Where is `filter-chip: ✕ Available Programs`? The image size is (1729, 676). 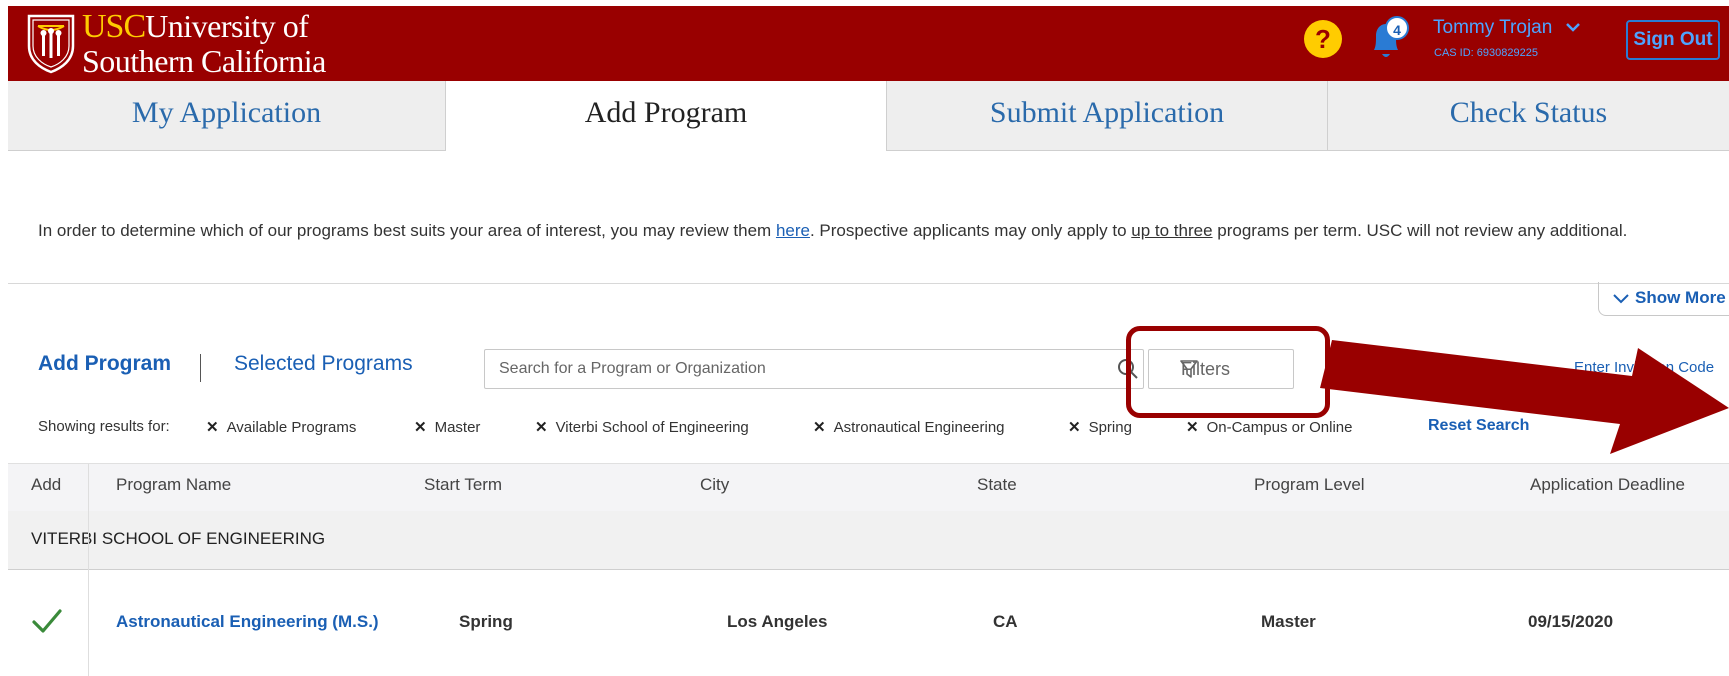
filter-chip: ✕ Available Programs is located at coordinates (281, 427).